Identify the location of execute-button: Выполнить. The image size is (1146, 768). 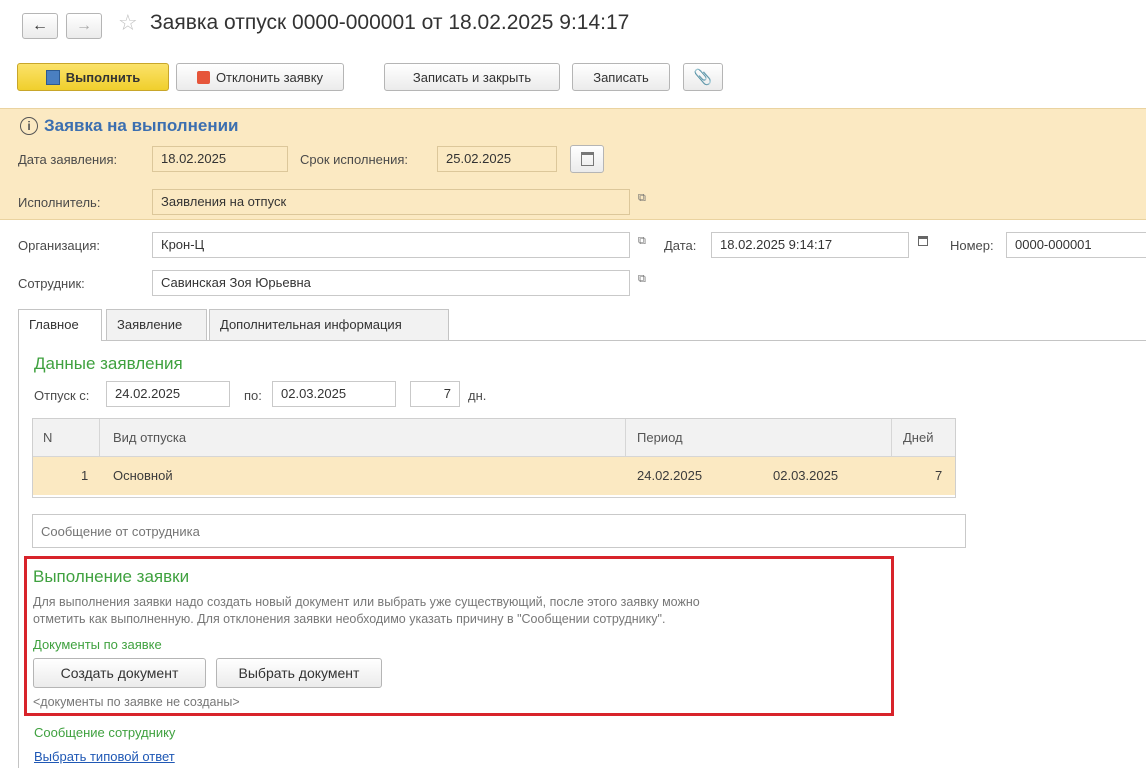
(93, 77).